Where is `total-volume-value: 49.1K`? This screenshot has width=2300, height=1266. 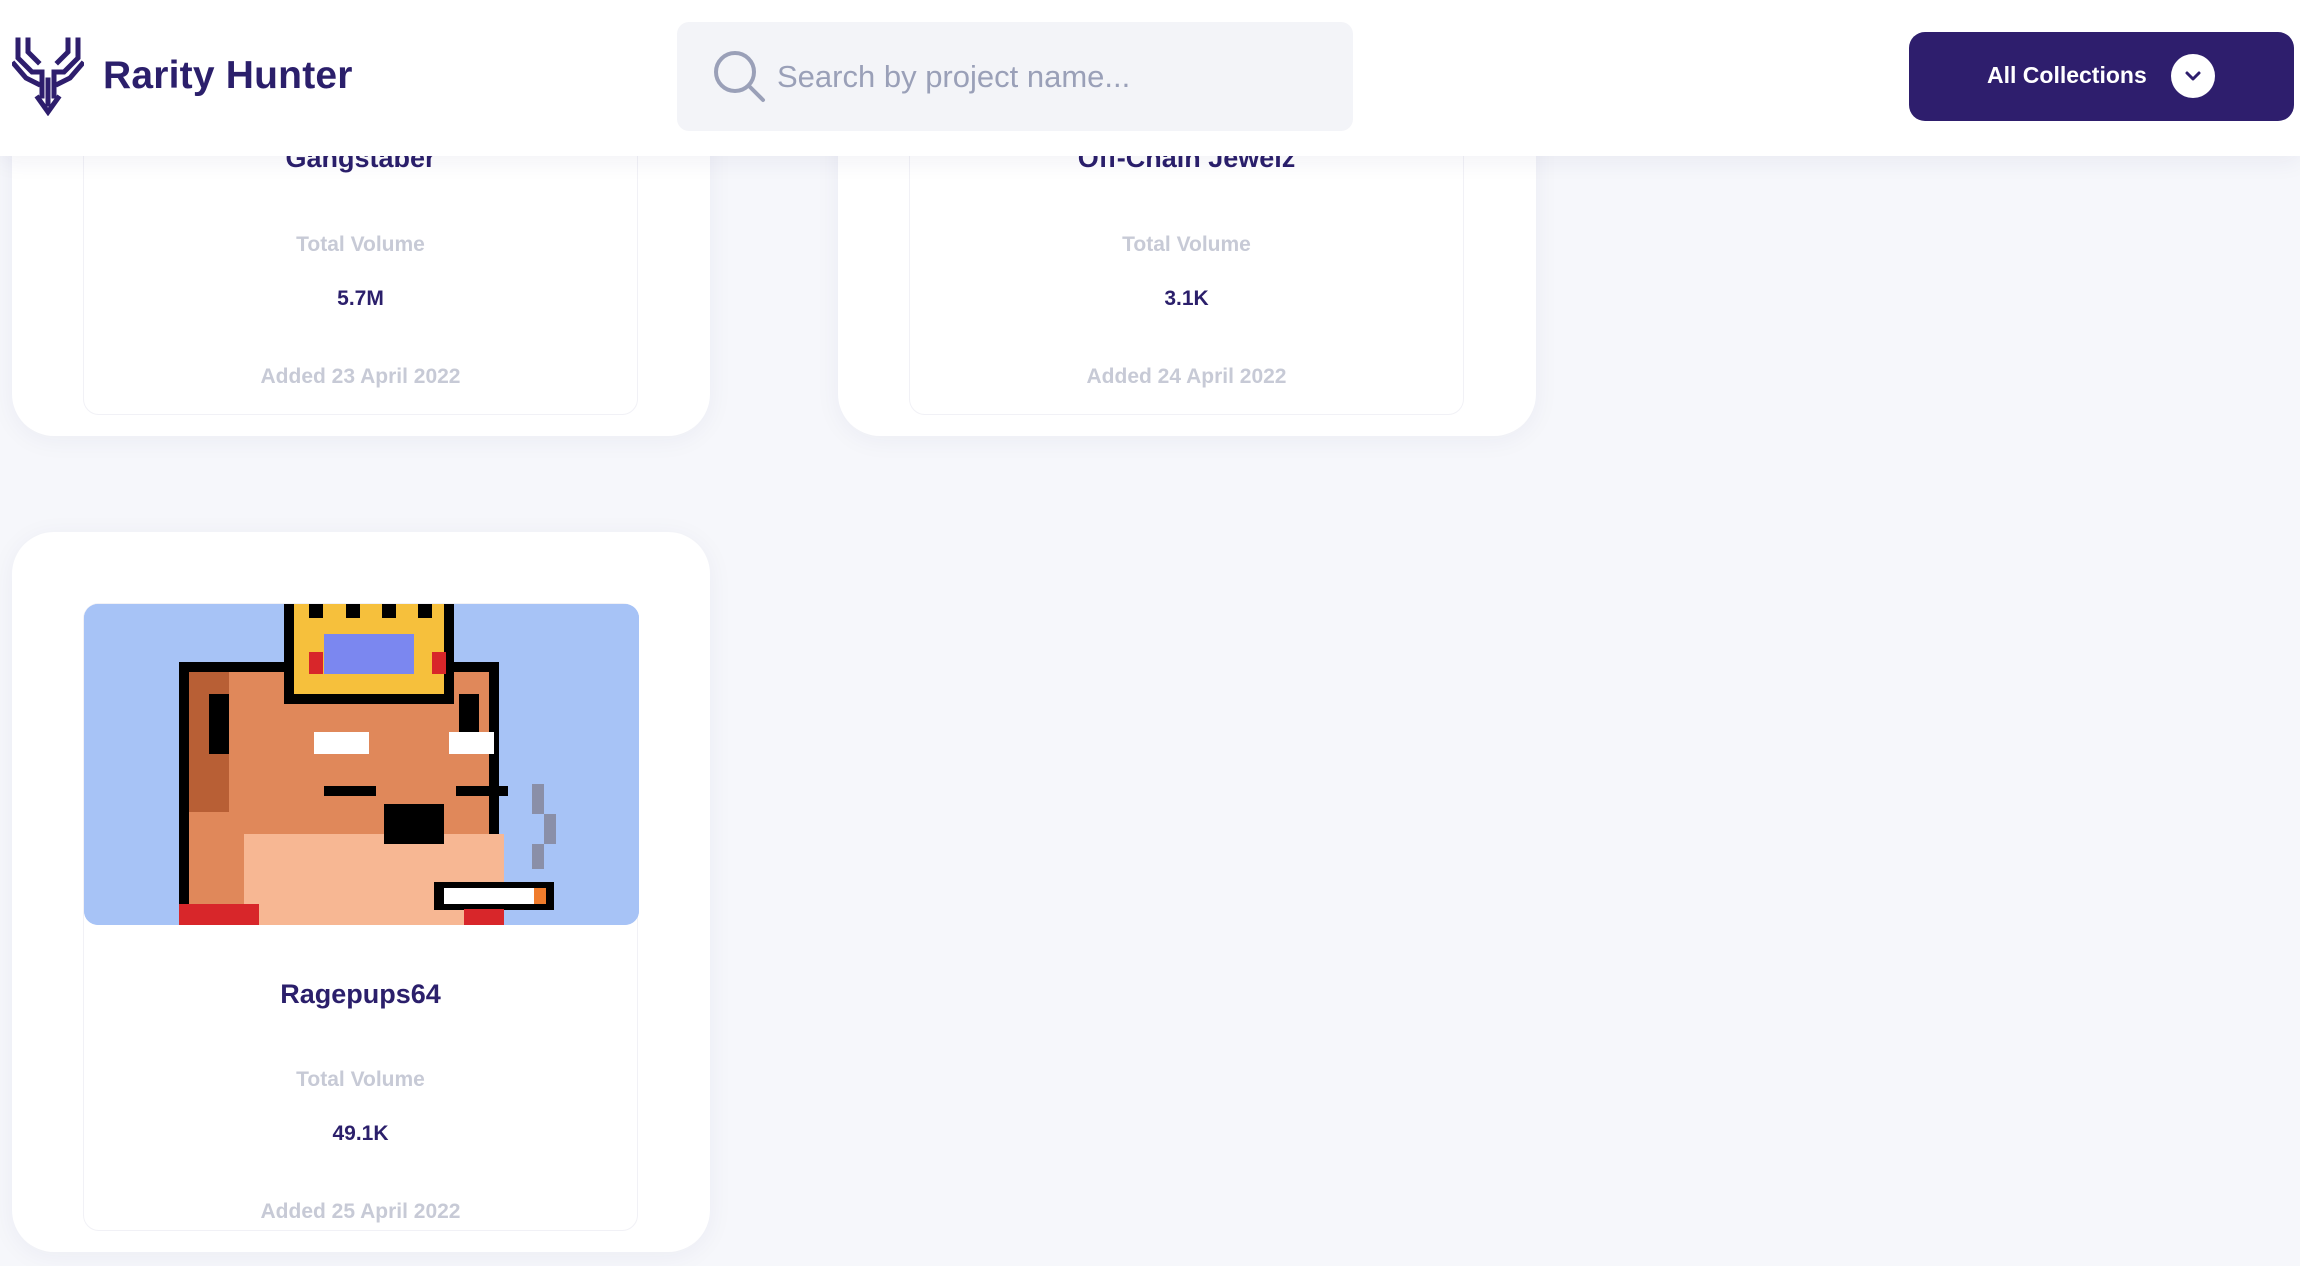 total-volume-value: 49.1K is located at coordinates (360, 1133).